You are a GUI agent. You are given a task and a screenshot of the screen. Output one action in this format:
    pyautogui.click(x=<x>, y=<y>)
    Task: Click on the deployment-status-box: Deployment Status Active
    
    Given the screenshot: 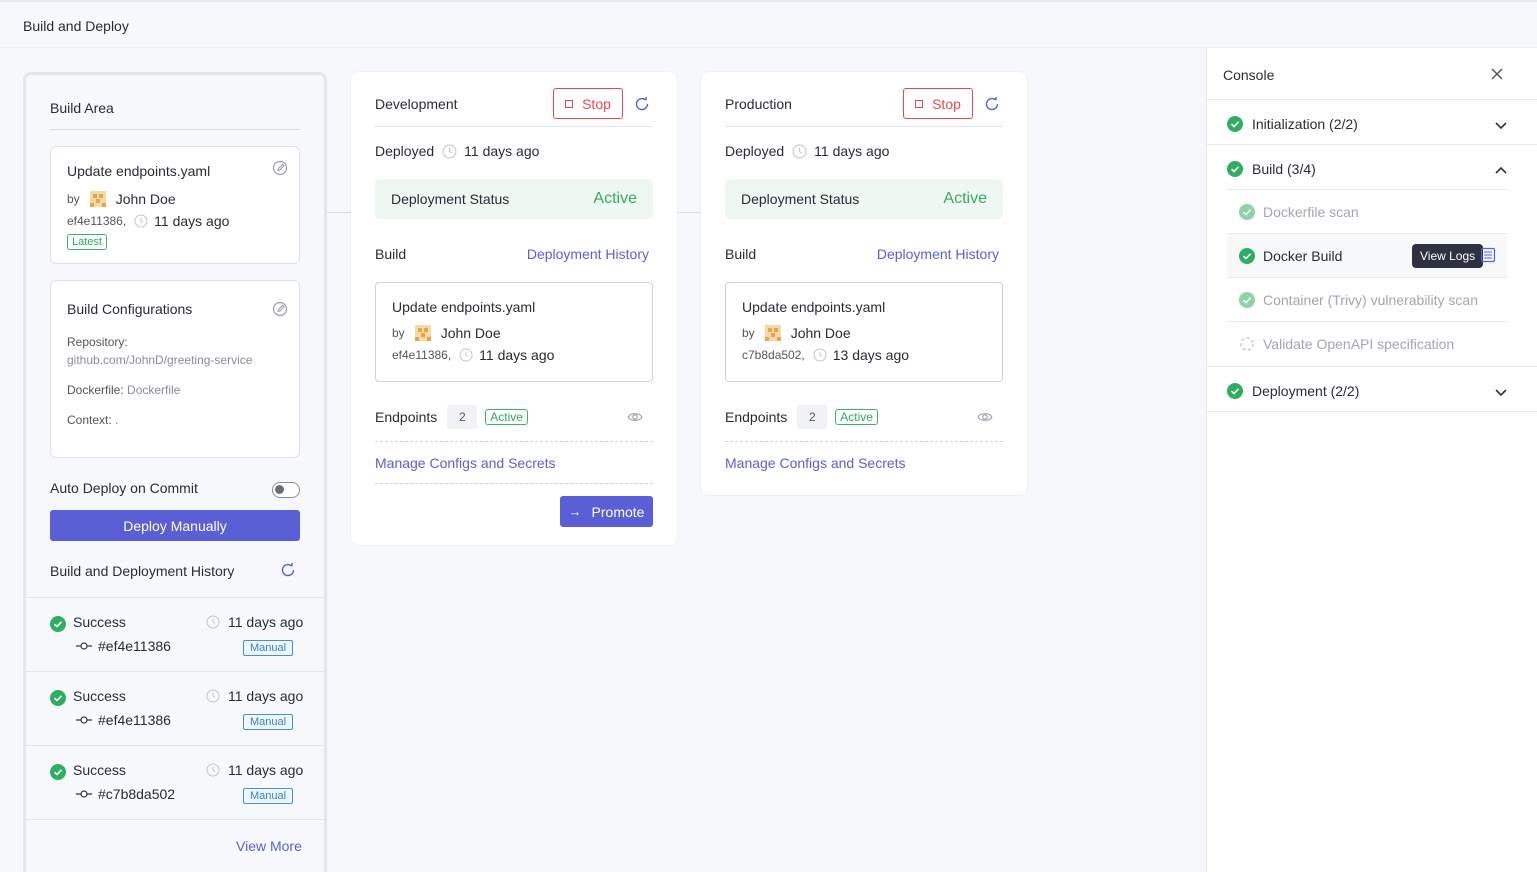 What is the action you would take?
    pyautogui.click(x=864, y=199)
    